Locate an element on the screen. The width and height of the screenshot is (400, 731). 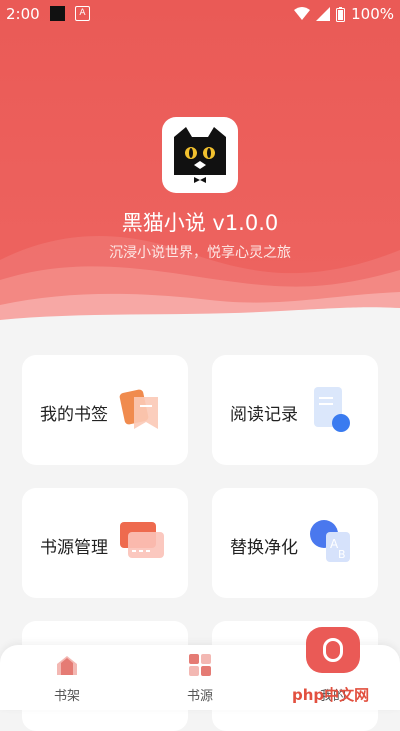
app-subtitle: 沉浸小说世界，悦享心灵之旅 is located at coordinates (200, 253).